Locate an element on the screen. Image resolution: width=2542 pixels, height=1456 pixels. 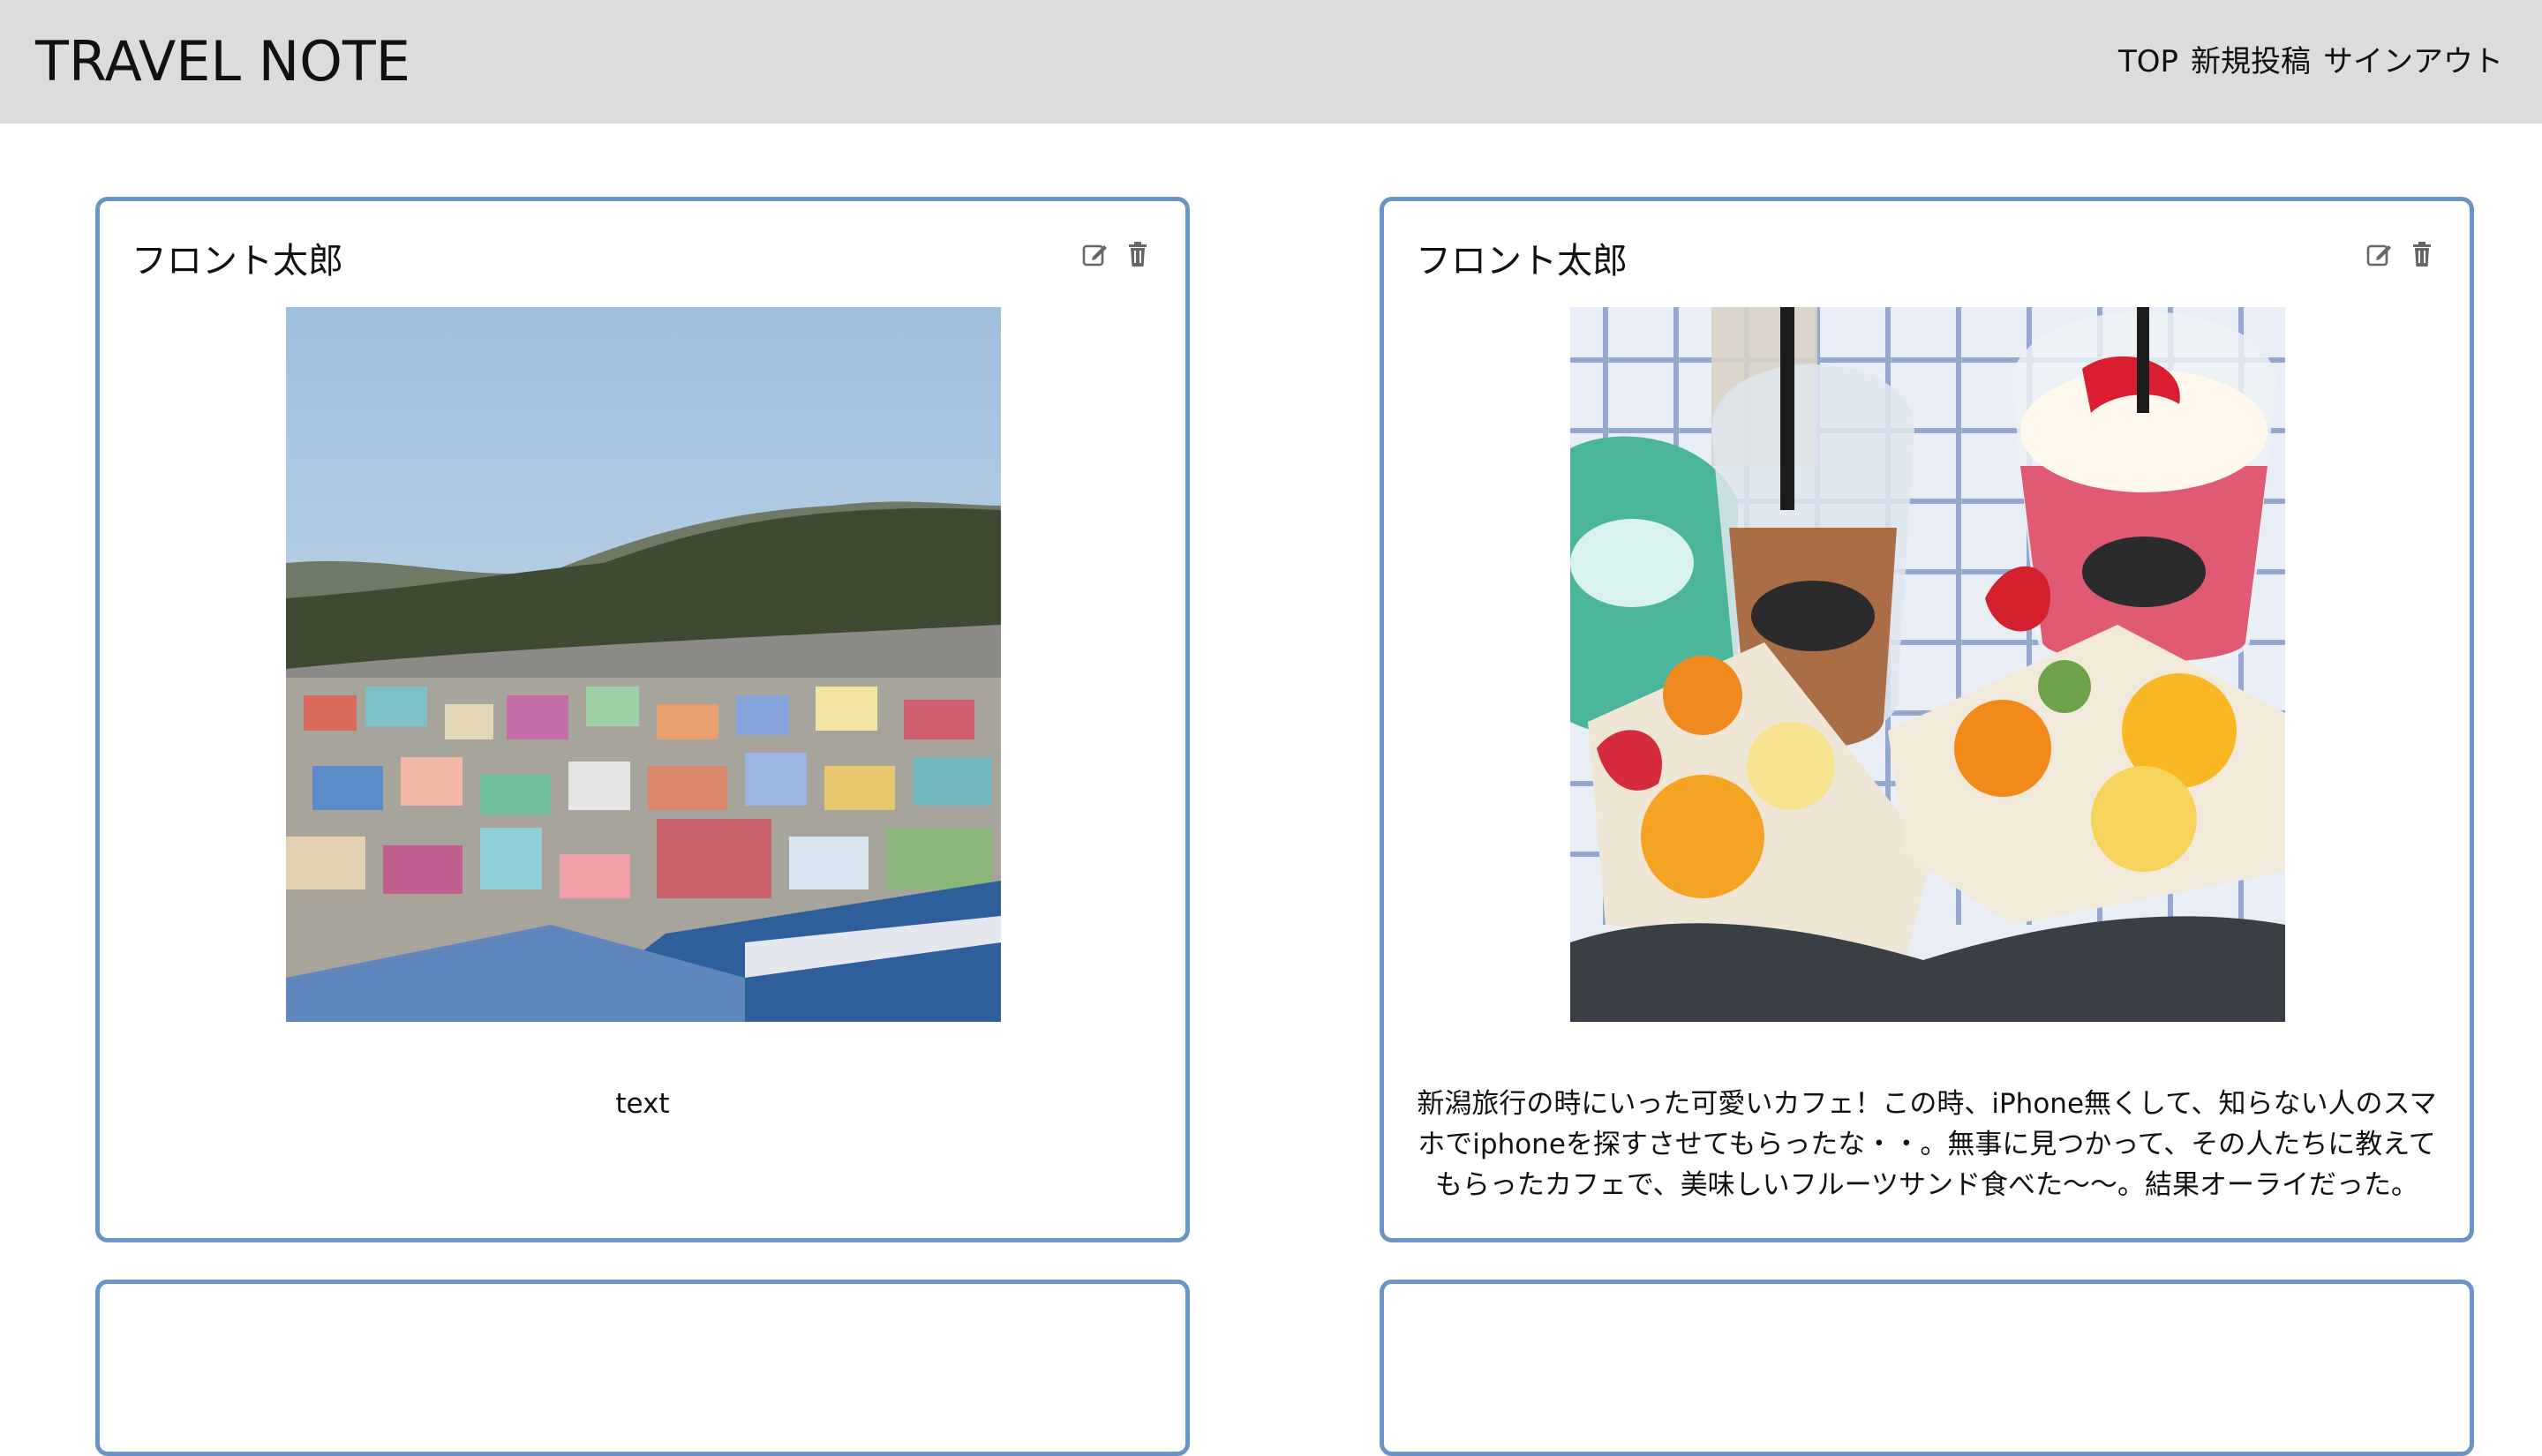
nav-top-link: TOP is located at coordinates (2148, 61).